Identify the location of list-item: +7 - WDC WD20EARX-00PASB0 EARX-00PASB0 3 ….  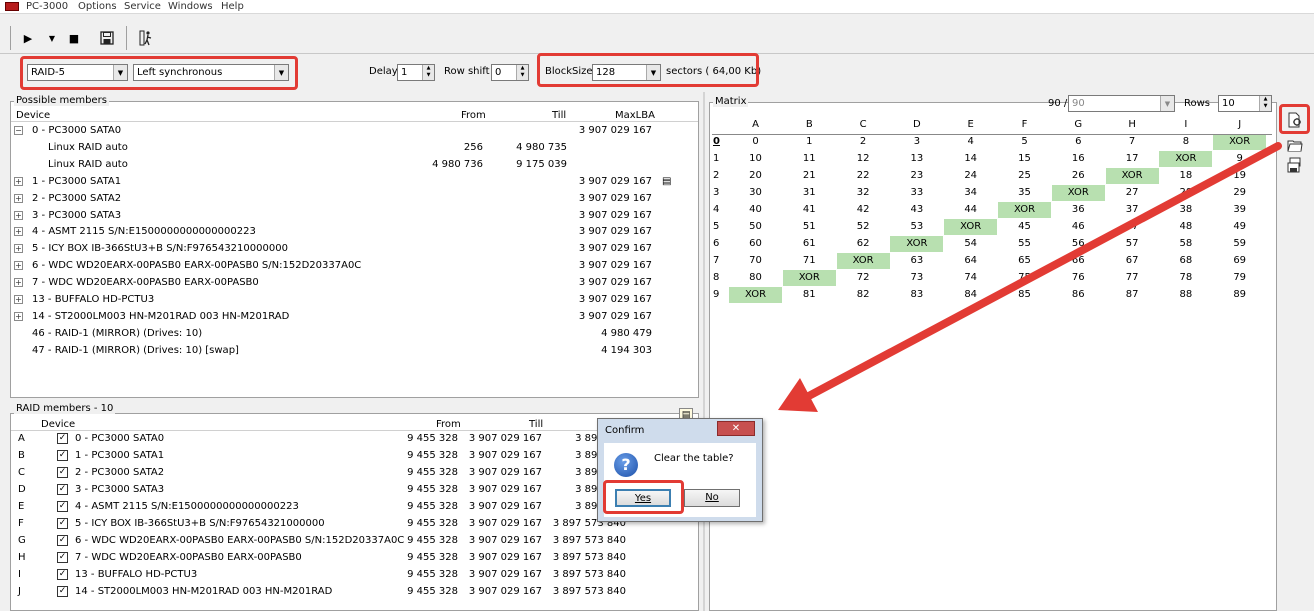
(354, 283).